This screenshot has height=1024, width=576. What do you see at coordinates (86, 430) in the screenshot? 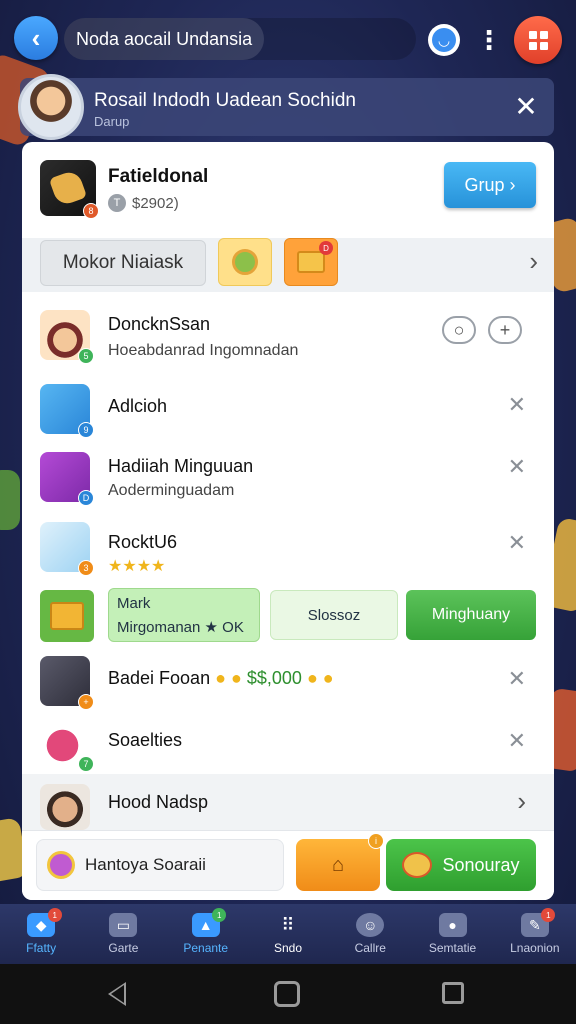
I see `list-item-badge: 9` at bounding box center [86, 430].